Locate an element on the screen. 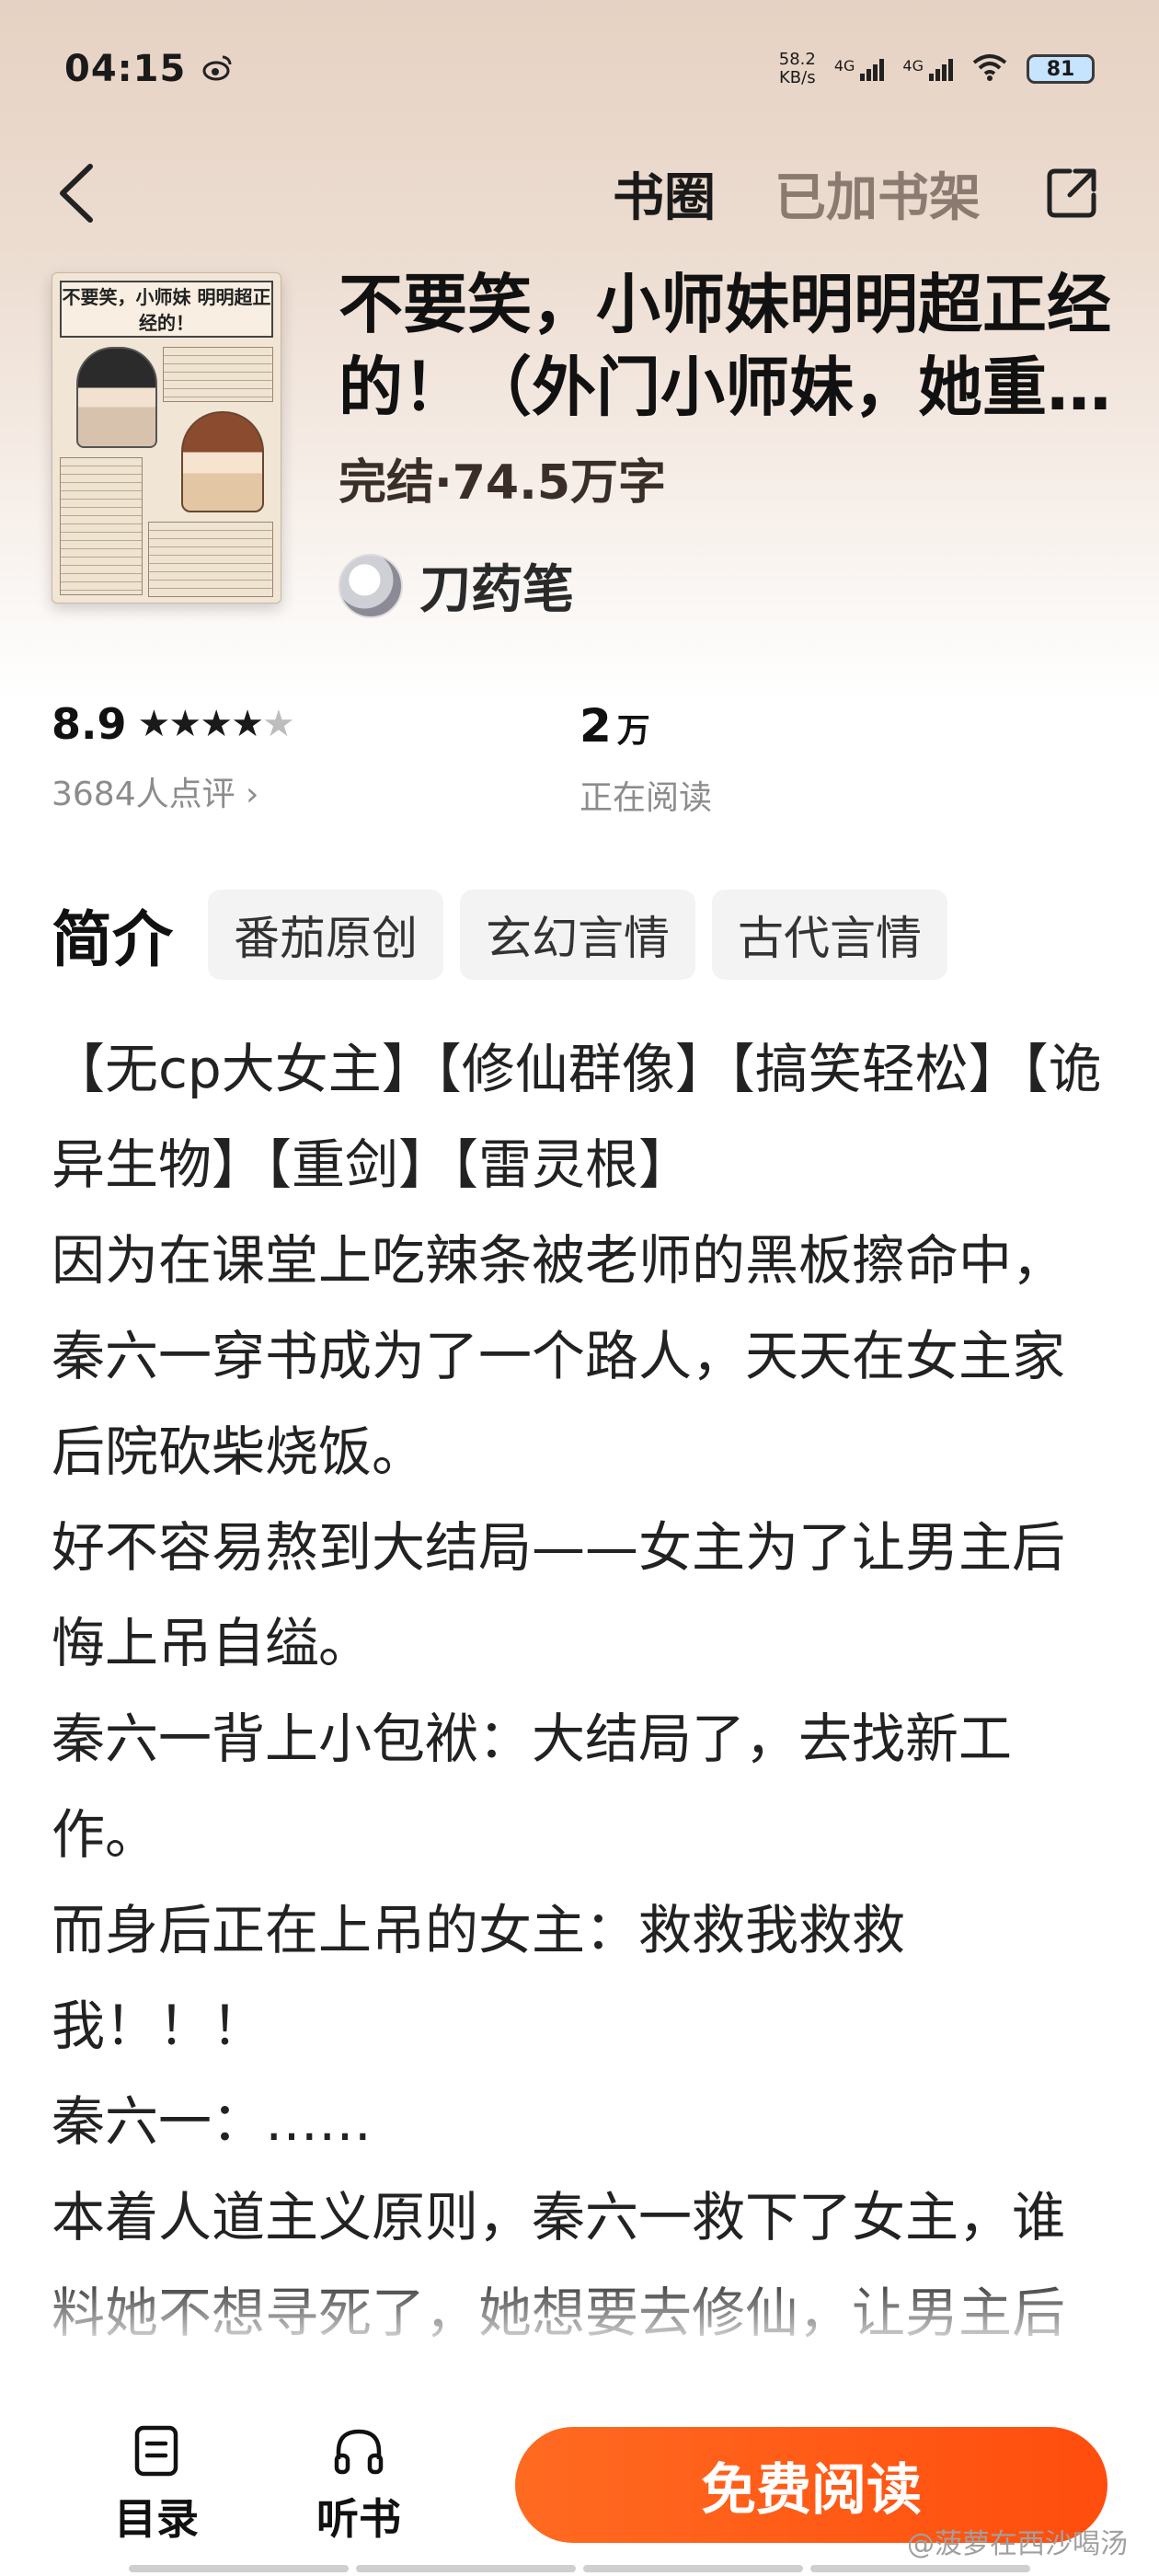 The image size is (1159, 2576). synopsis-paragraph: 而身后正在上吊的女主：救救我救救我！！！ is located at coordinates (479, 1978).